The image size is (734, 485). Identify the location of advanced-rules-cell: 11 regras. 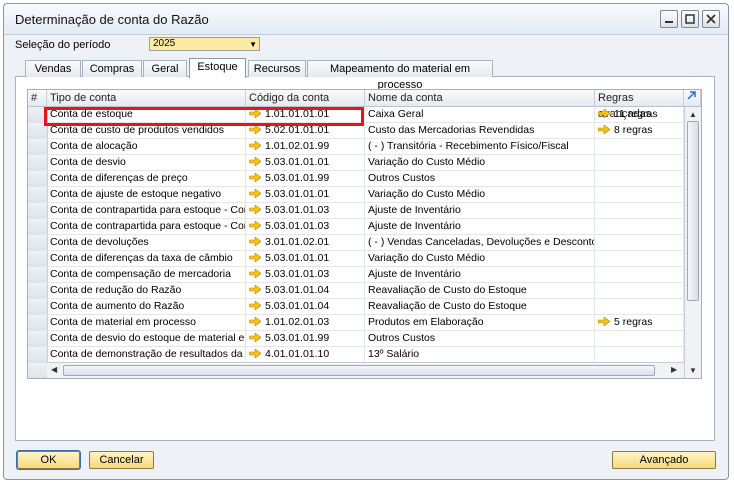
(639, 114).